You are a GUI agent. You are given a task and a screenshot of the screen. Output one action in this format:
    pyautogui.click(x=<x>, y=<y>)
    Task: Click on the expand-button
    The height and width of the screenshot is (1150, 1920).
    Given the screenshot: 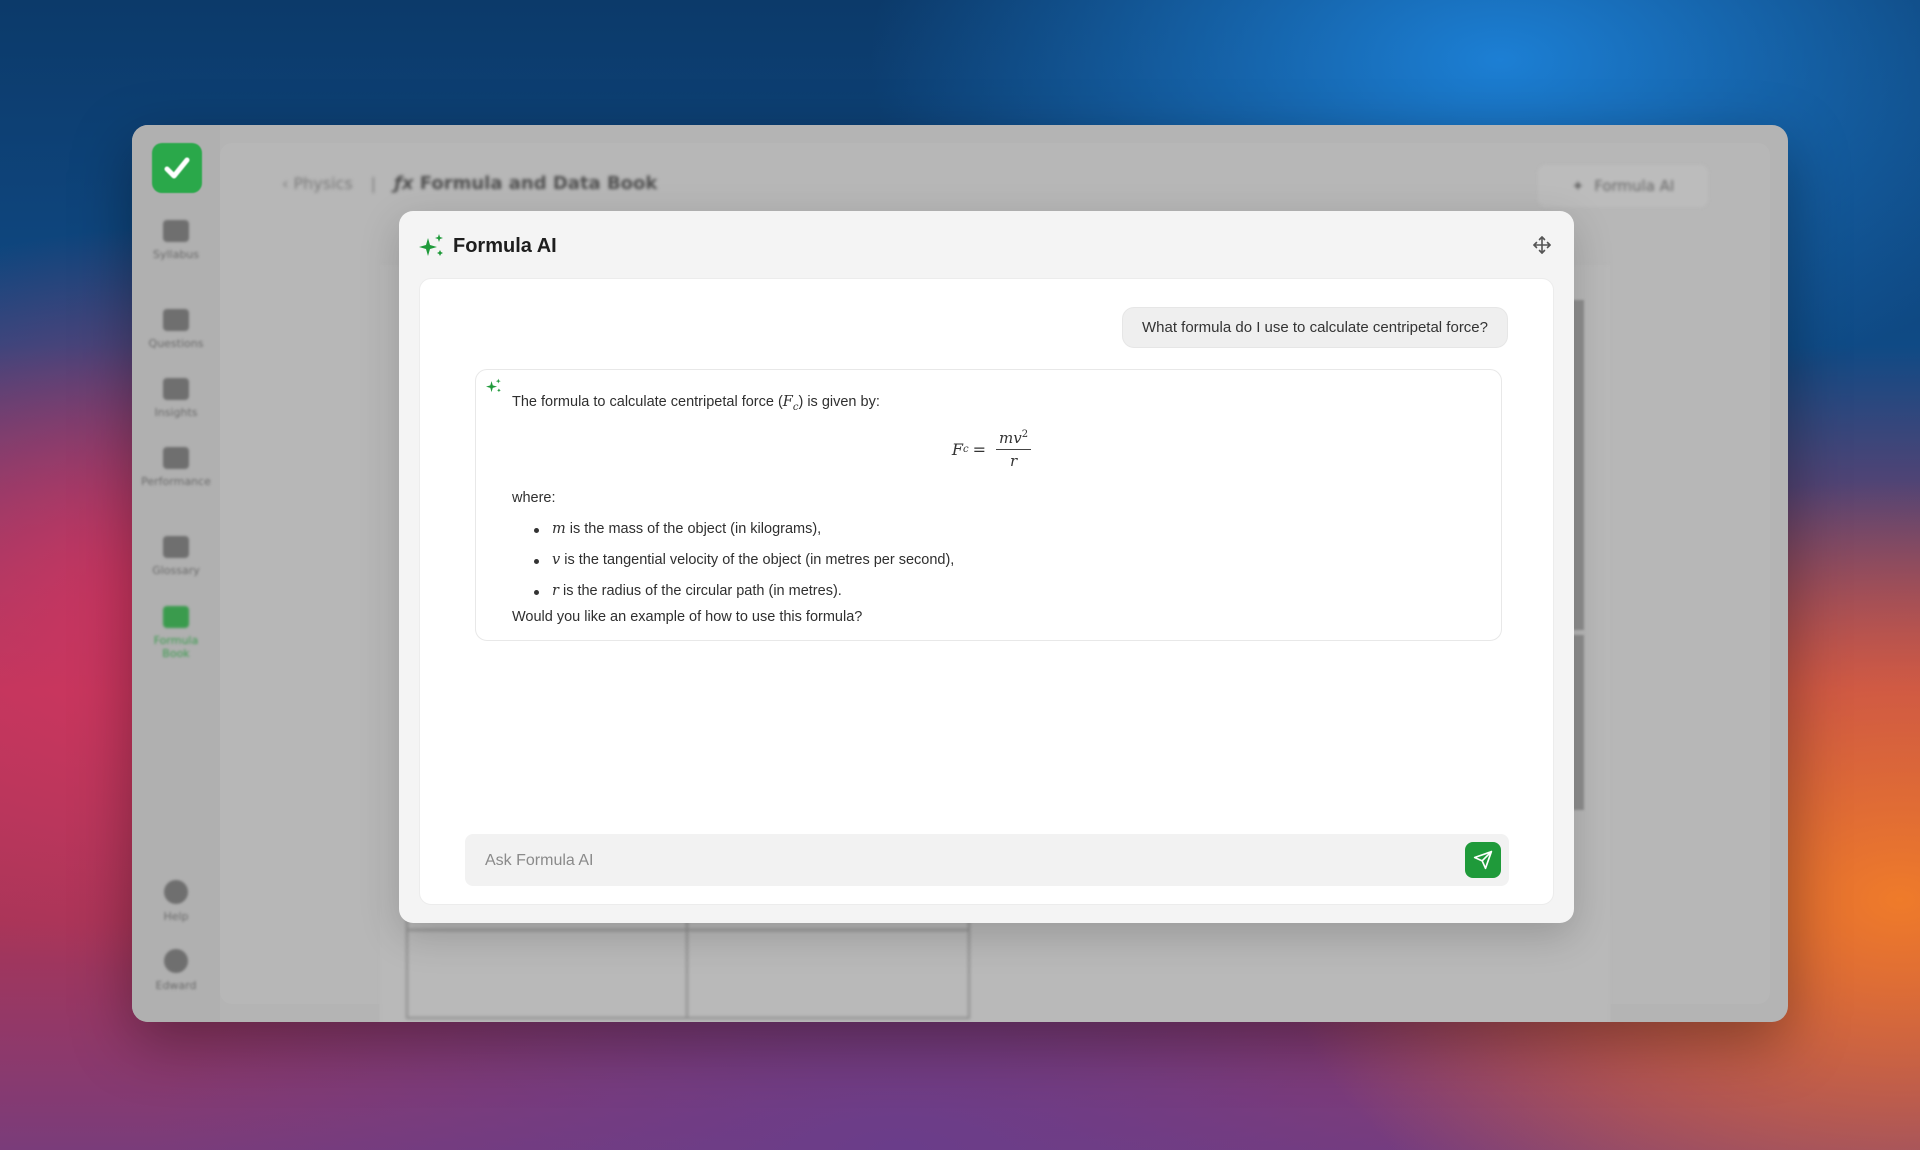 What is the action you would take?
    pyautogui.click(x=1542, y=245)
    